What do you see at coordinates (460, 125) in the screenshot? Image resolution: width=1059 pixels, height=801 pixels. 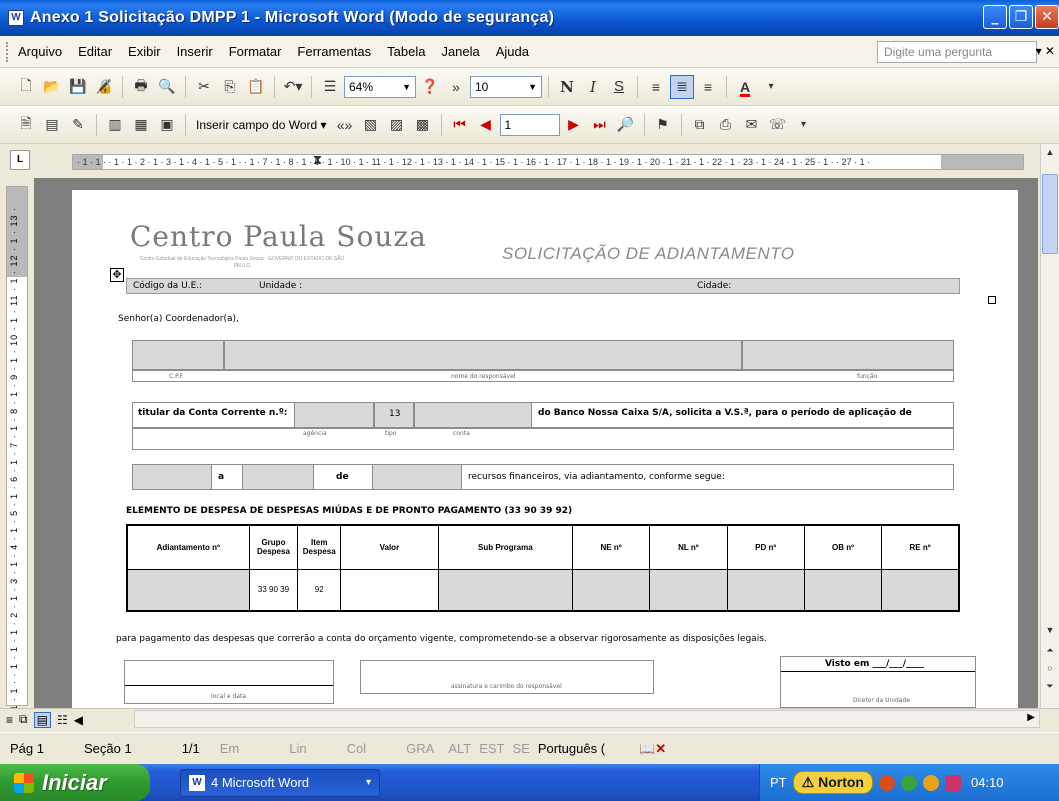 I see `first-record-icon: ⏮` at bounding box center [460, 125].